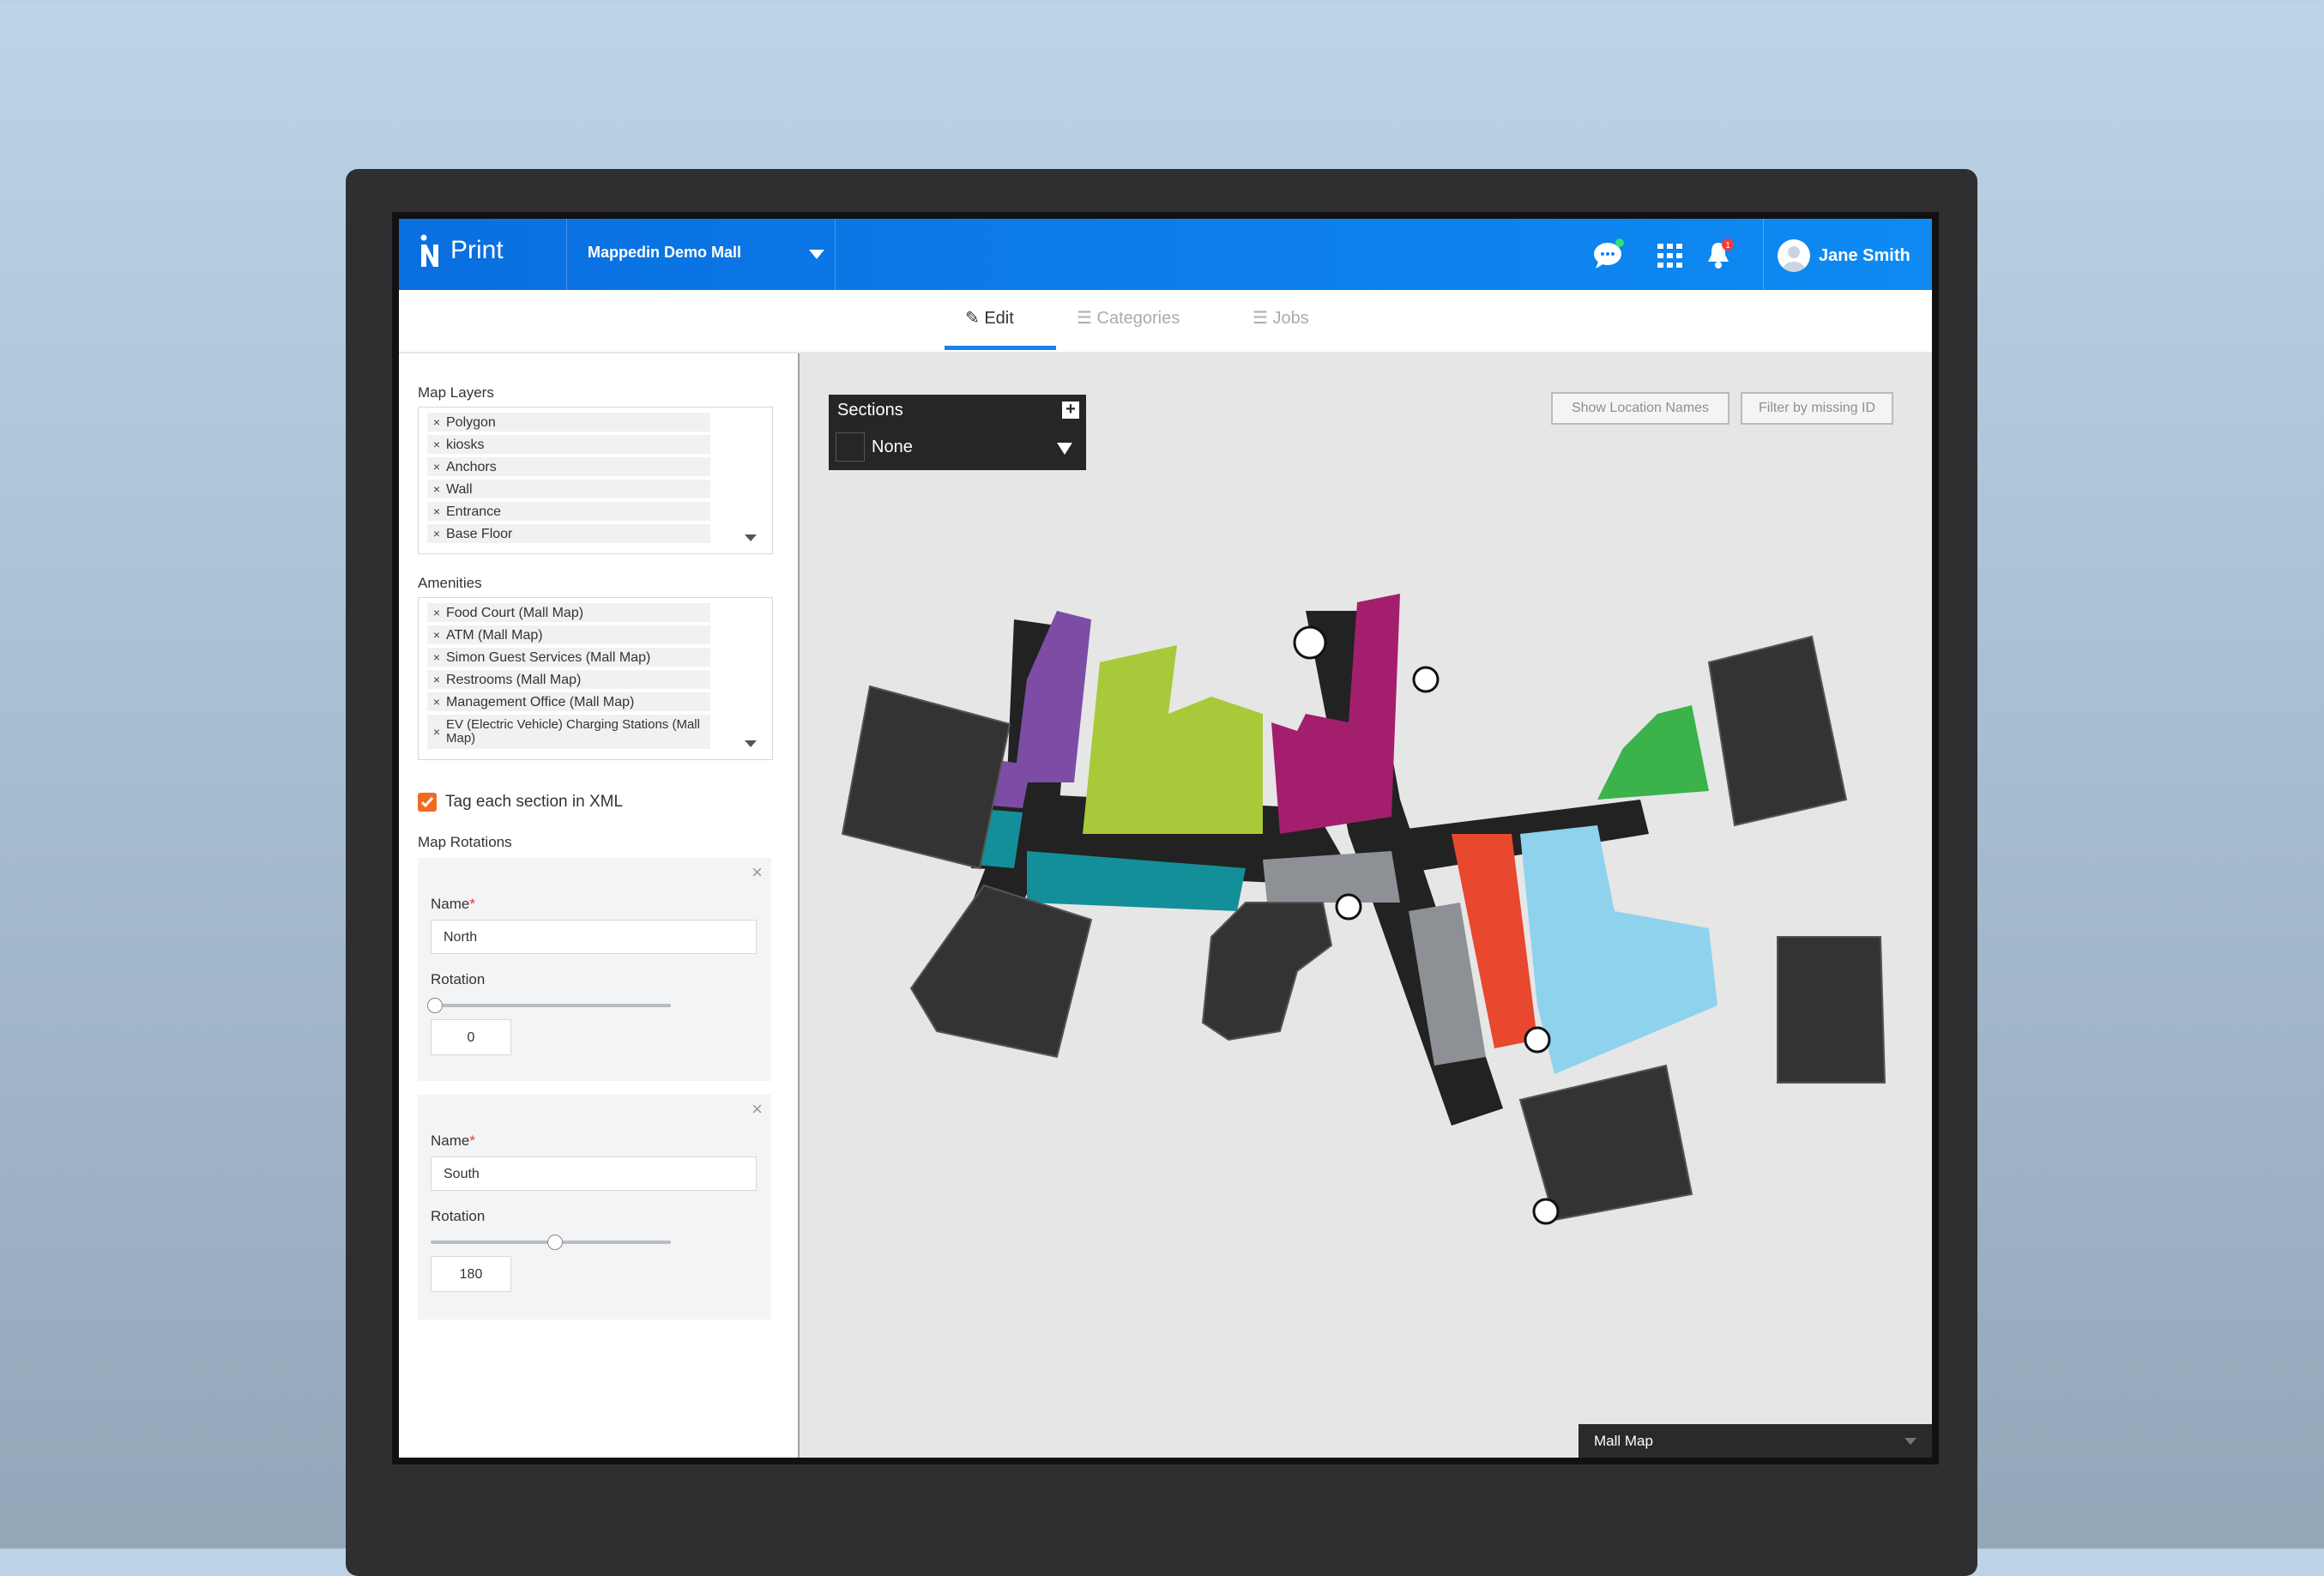 Image resolution: width=2324 pixels, height=1576 pixels. I want to click on zone-lime, so click(1173, 739).